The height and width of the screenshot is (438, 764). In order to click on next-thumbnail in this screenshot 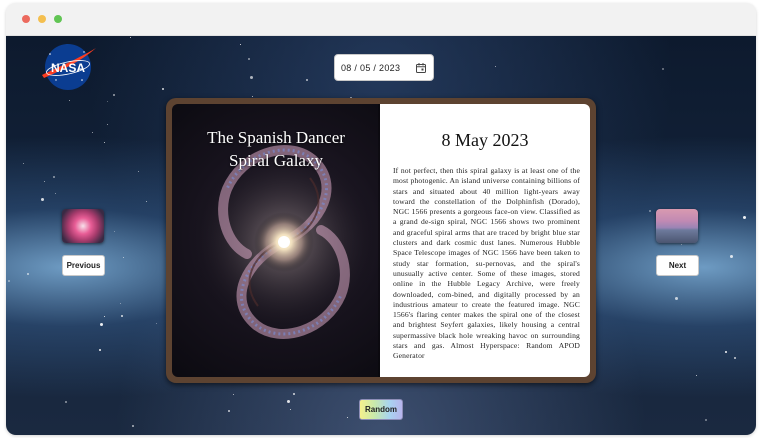, I will do `click(677, 226)`.